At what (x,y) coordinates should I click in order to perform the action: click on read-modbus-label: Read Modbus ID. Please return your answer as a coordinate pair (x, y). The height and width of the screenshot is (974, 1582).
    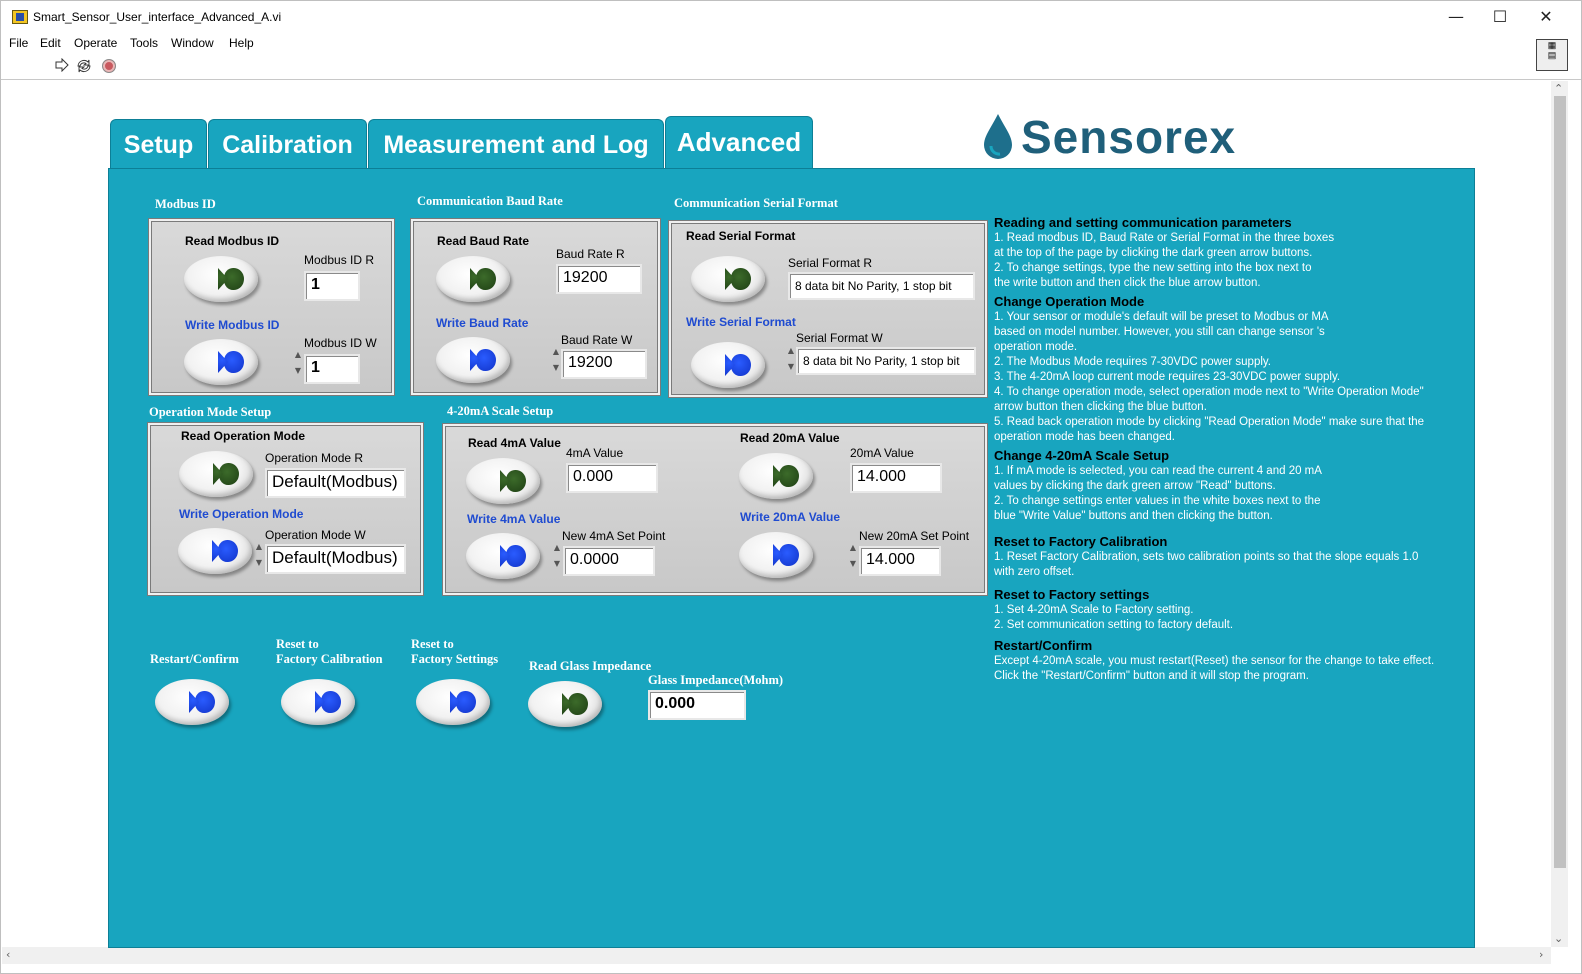
    Looking at the image, I should click on (232, 241).